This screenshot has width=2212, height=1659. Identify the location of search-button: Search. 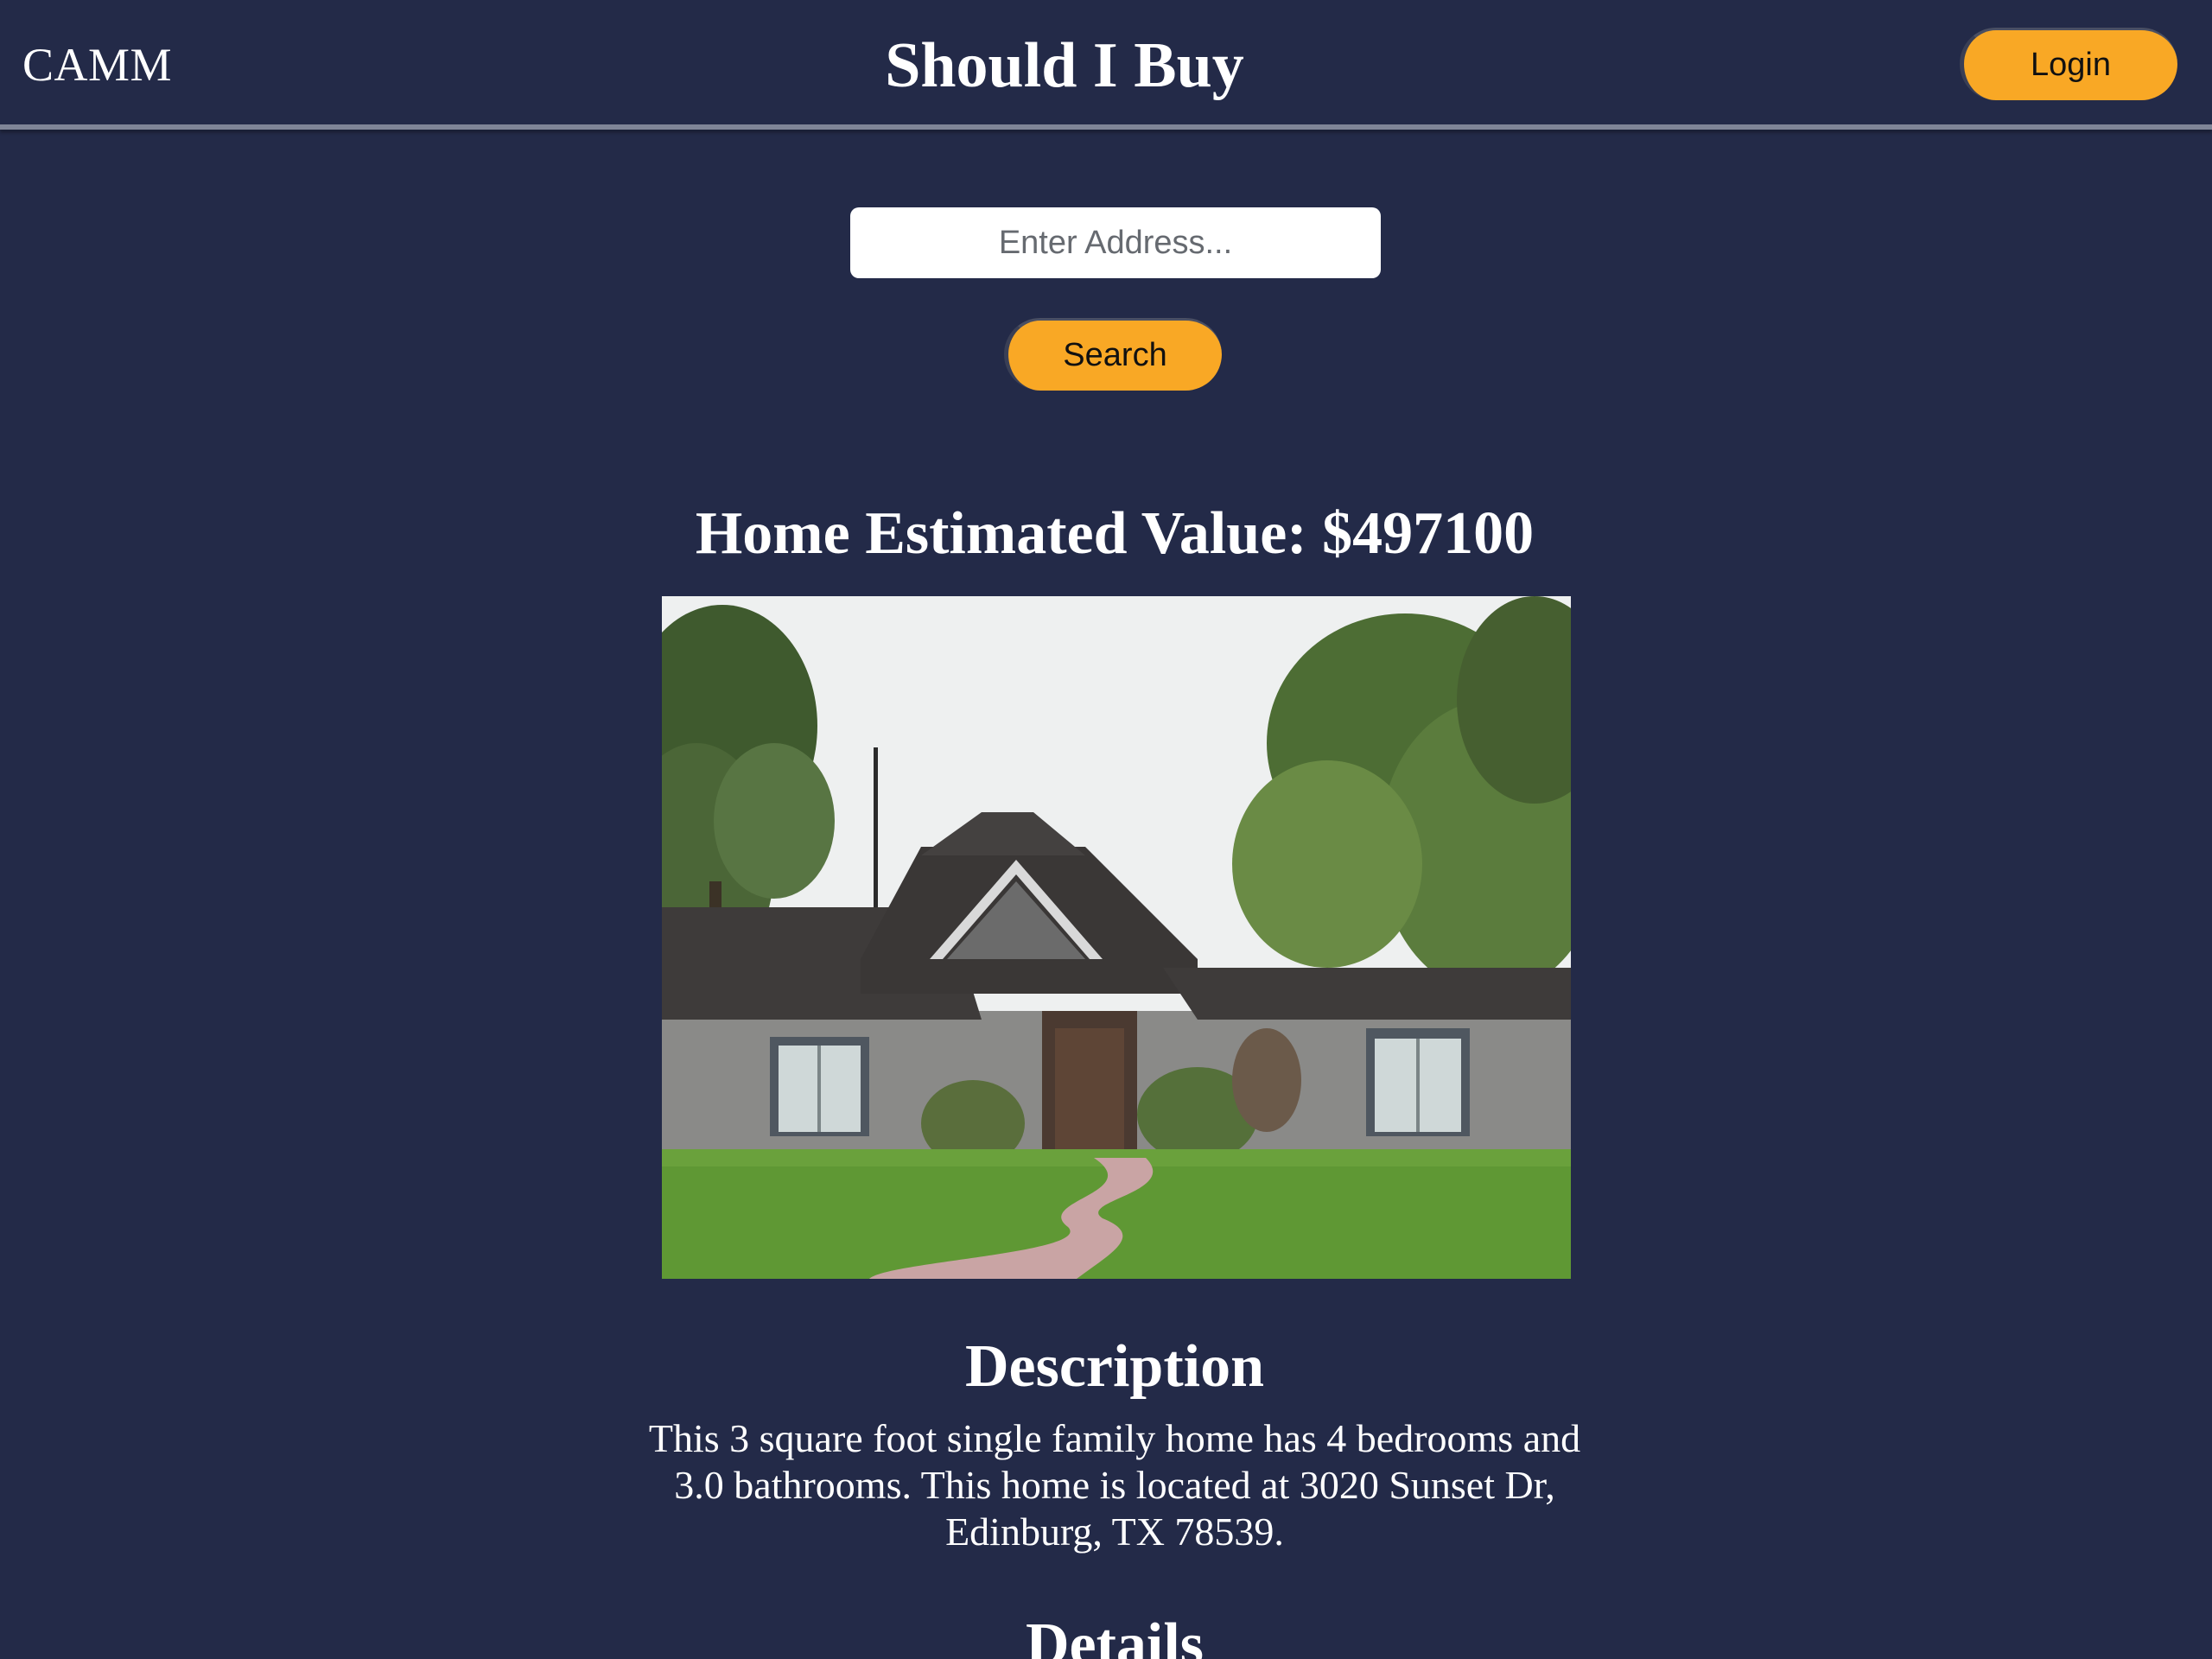
(1113, 354).